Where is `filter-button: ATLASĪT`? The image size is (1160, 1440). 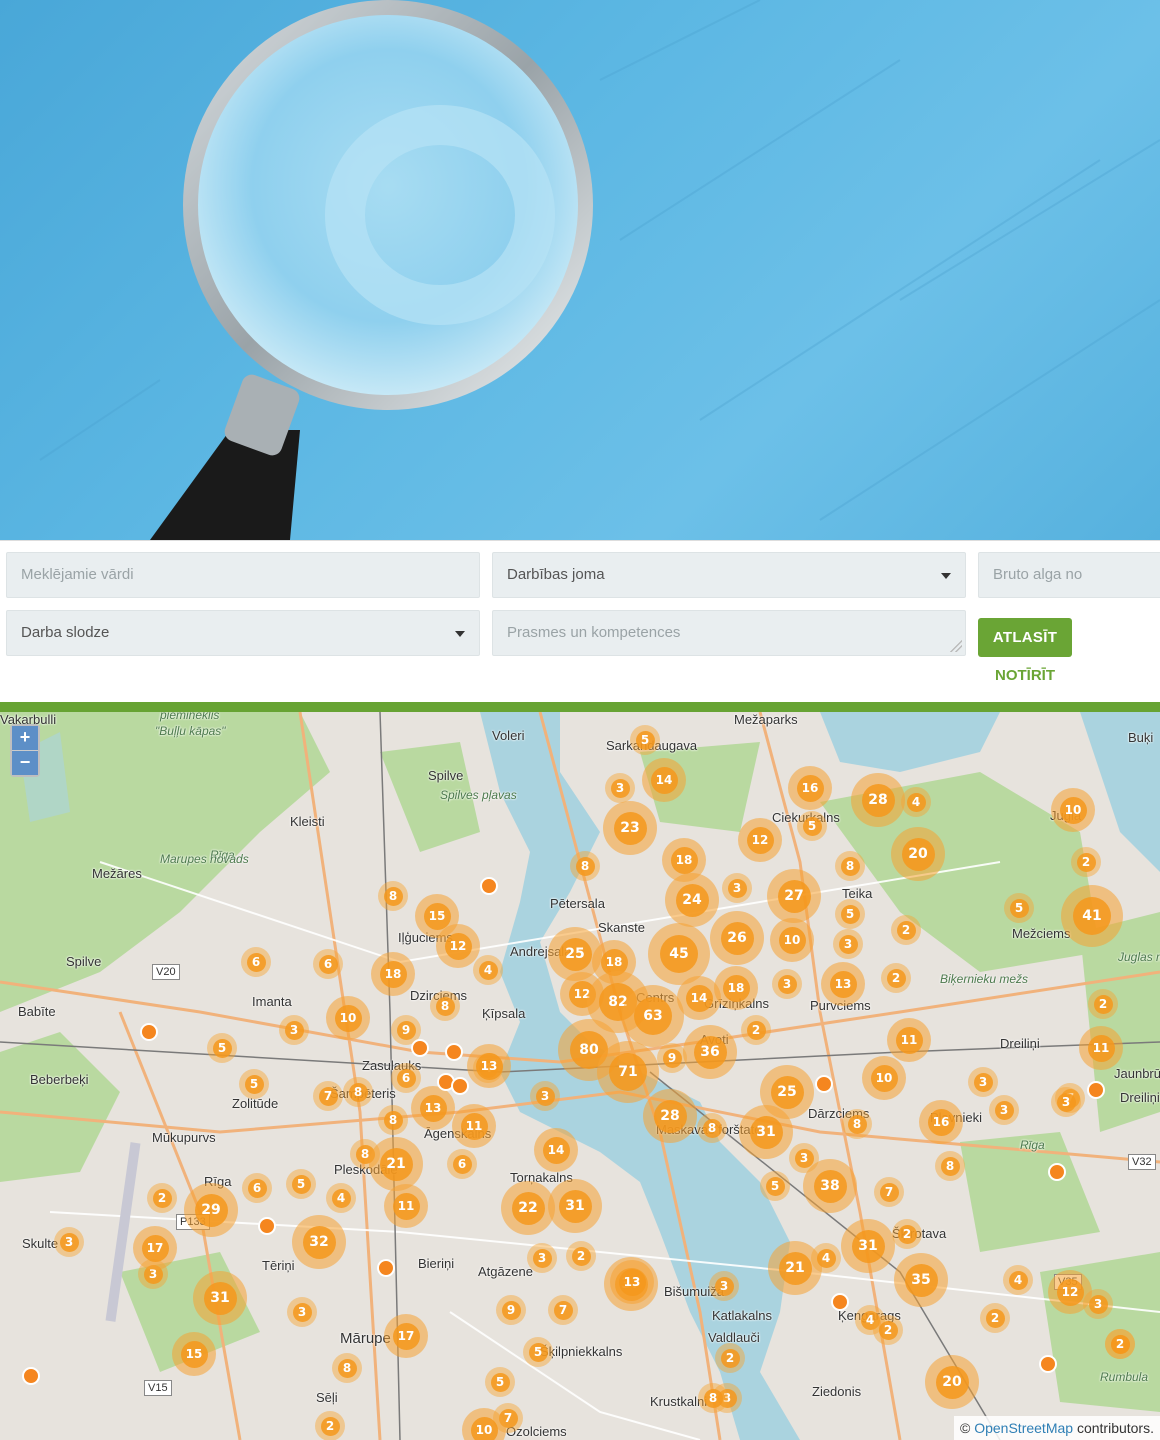
filter-button: ATLASĪT is located at coordinates (1025, 637).